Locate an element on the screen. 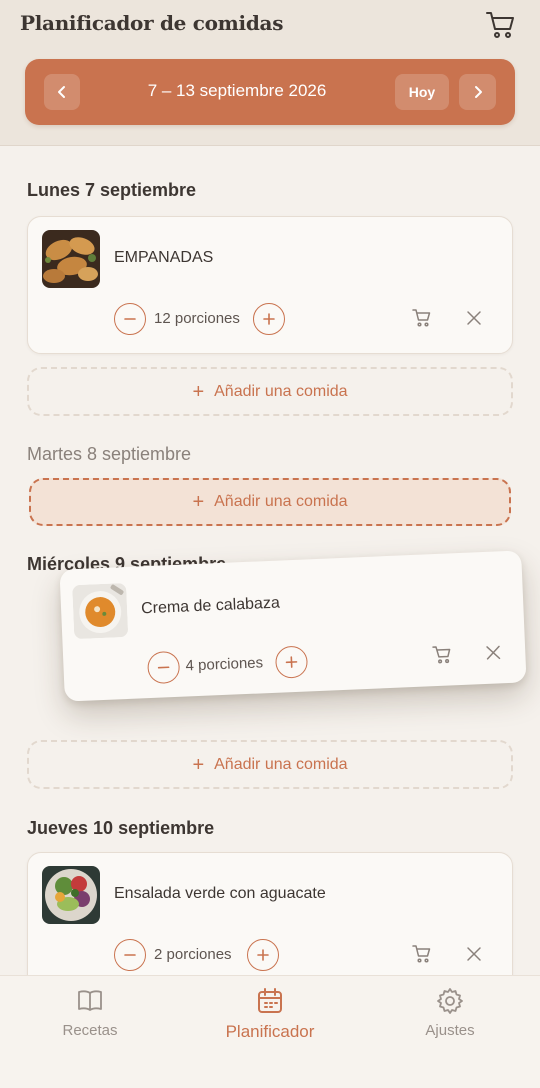 The height and width of the screenshot is (1088, 540). chevron-right-icon is located at coordinates (478, 92).